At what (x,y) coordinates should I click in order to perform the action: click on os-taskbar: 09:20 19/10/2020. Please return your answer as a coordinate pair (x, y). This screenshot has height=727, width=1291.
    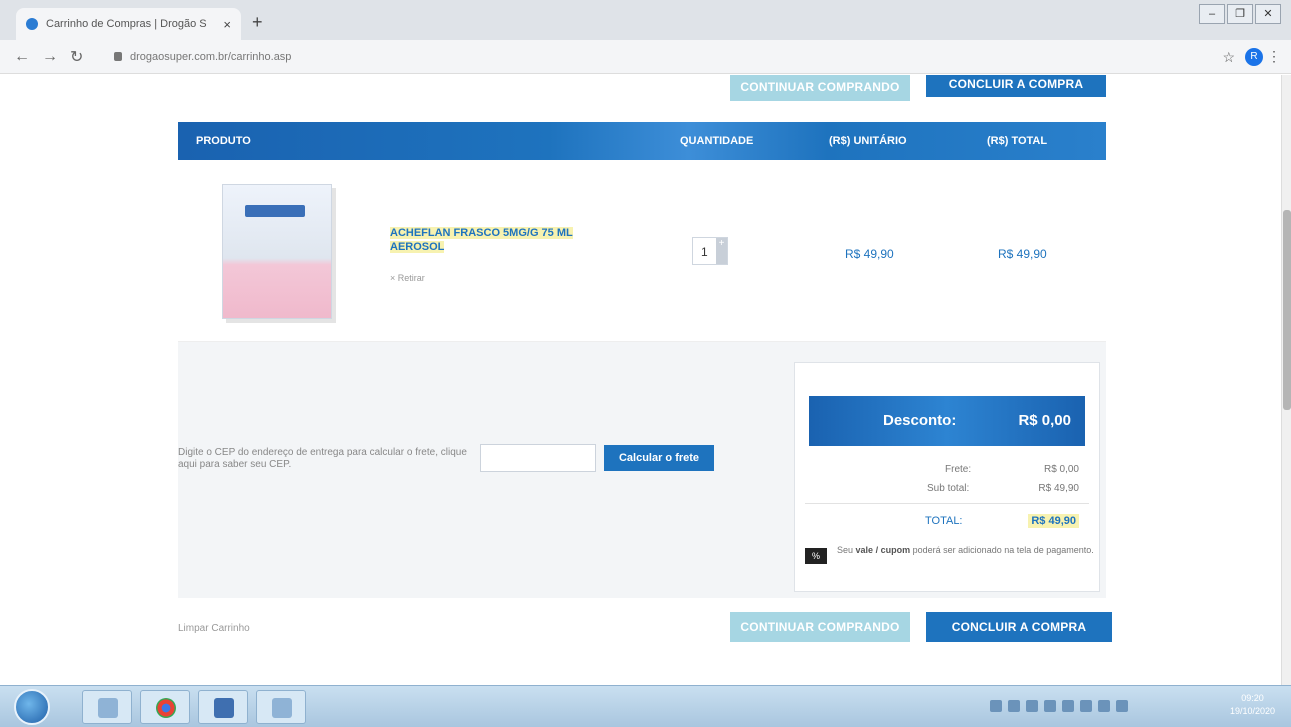
    Looking at the image, I should click on (645, 706).